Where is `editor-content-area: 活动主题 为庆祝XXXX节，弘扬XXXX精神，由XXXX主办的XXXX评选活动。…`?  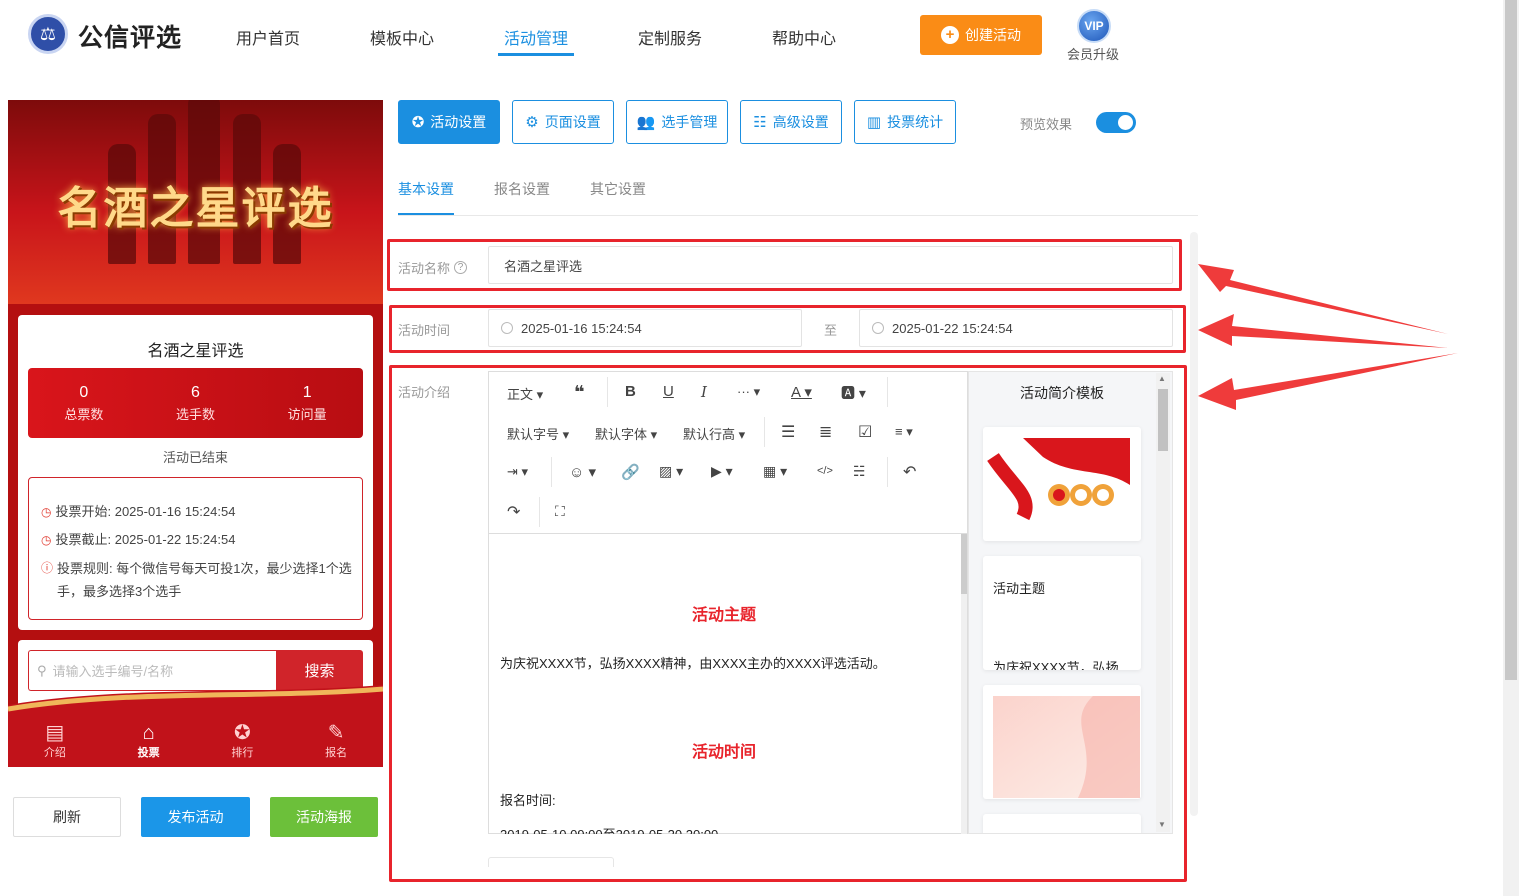 editor-content-area: 活动主题 为庆祝XXXX节，弘扬XXXX精神，由XXXX主办的XXXX评选活动。… is located at coordinates (724, 684).